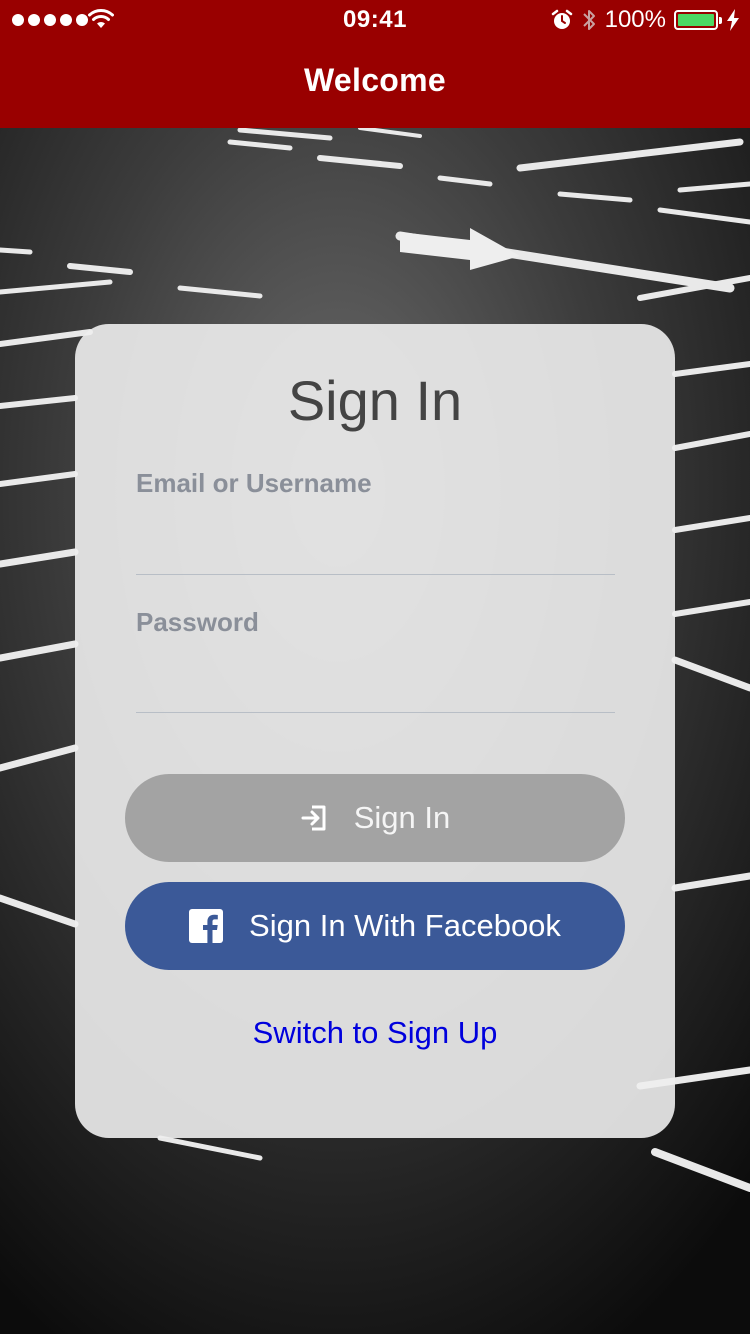 Image resolution: width=750 pixels, height=1334 pixels. I want to click on sign-in-button: Sign In, so click(375, 818).